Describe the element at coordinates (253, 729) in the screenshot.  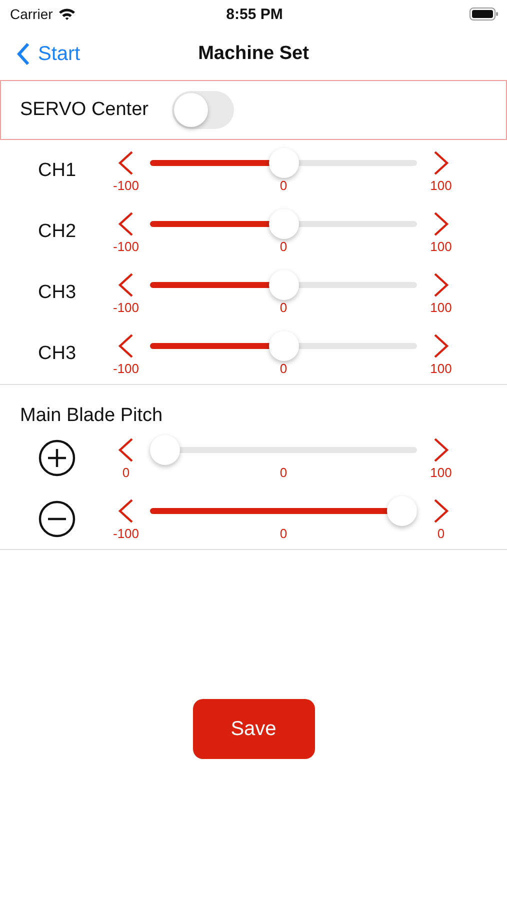
I see `save-button: Save` at that location.